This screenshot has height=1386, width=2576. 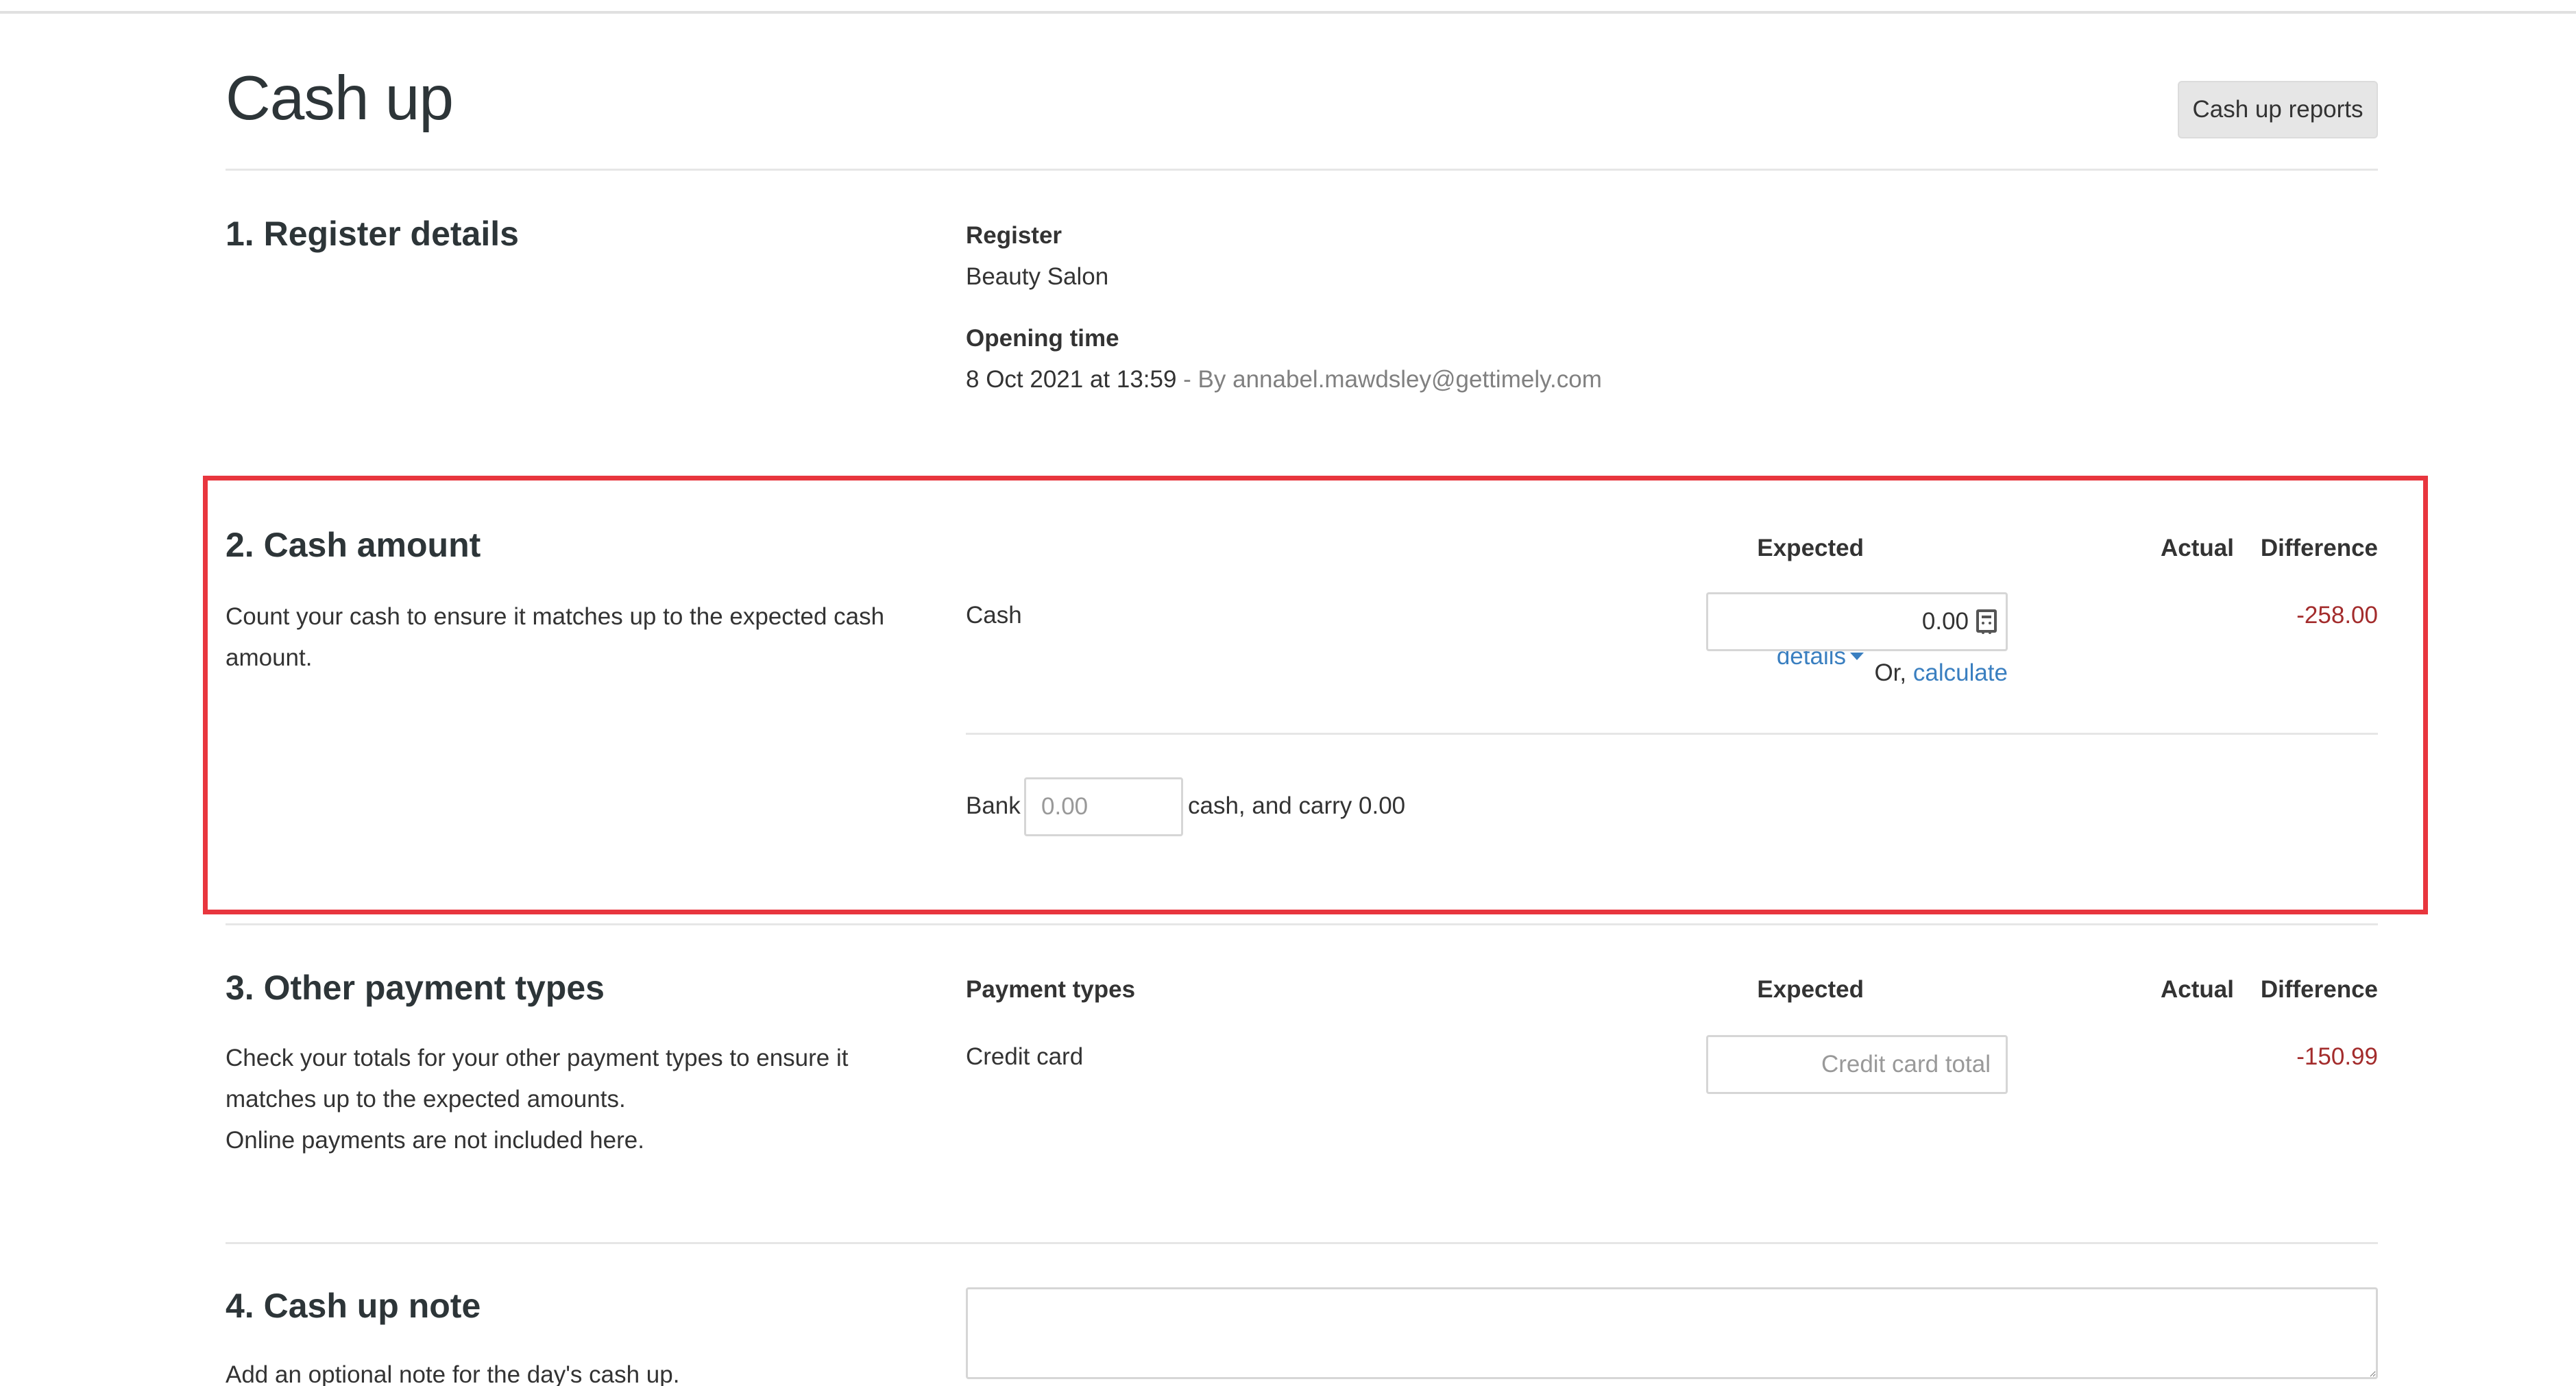 What do you see at coordinates (2278, 110) in the screenshot?
I see `cash-up-reports-button: Cash up reports` at bounding box center [2278, 110].